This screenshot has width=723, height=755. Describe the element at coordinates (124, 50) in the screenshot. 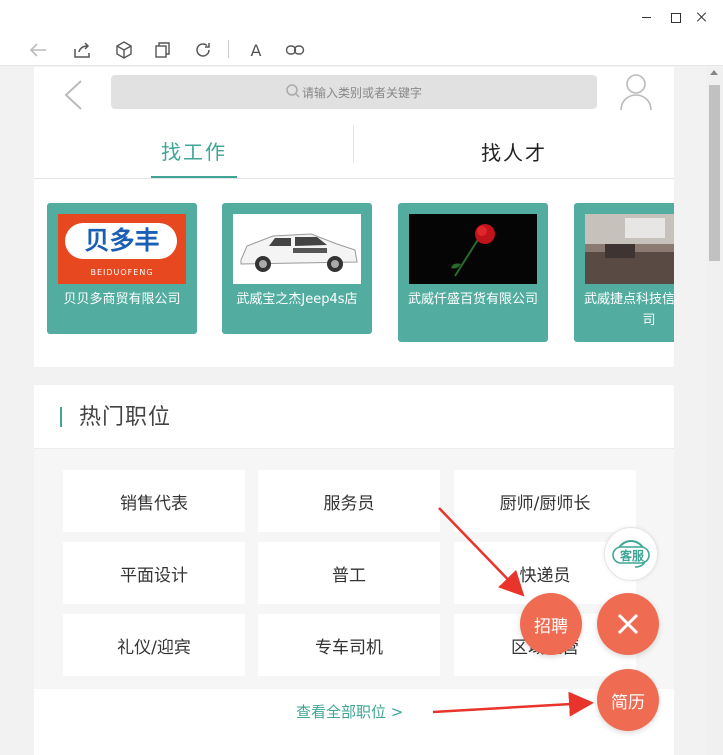

I see `cube-icon` at that location.